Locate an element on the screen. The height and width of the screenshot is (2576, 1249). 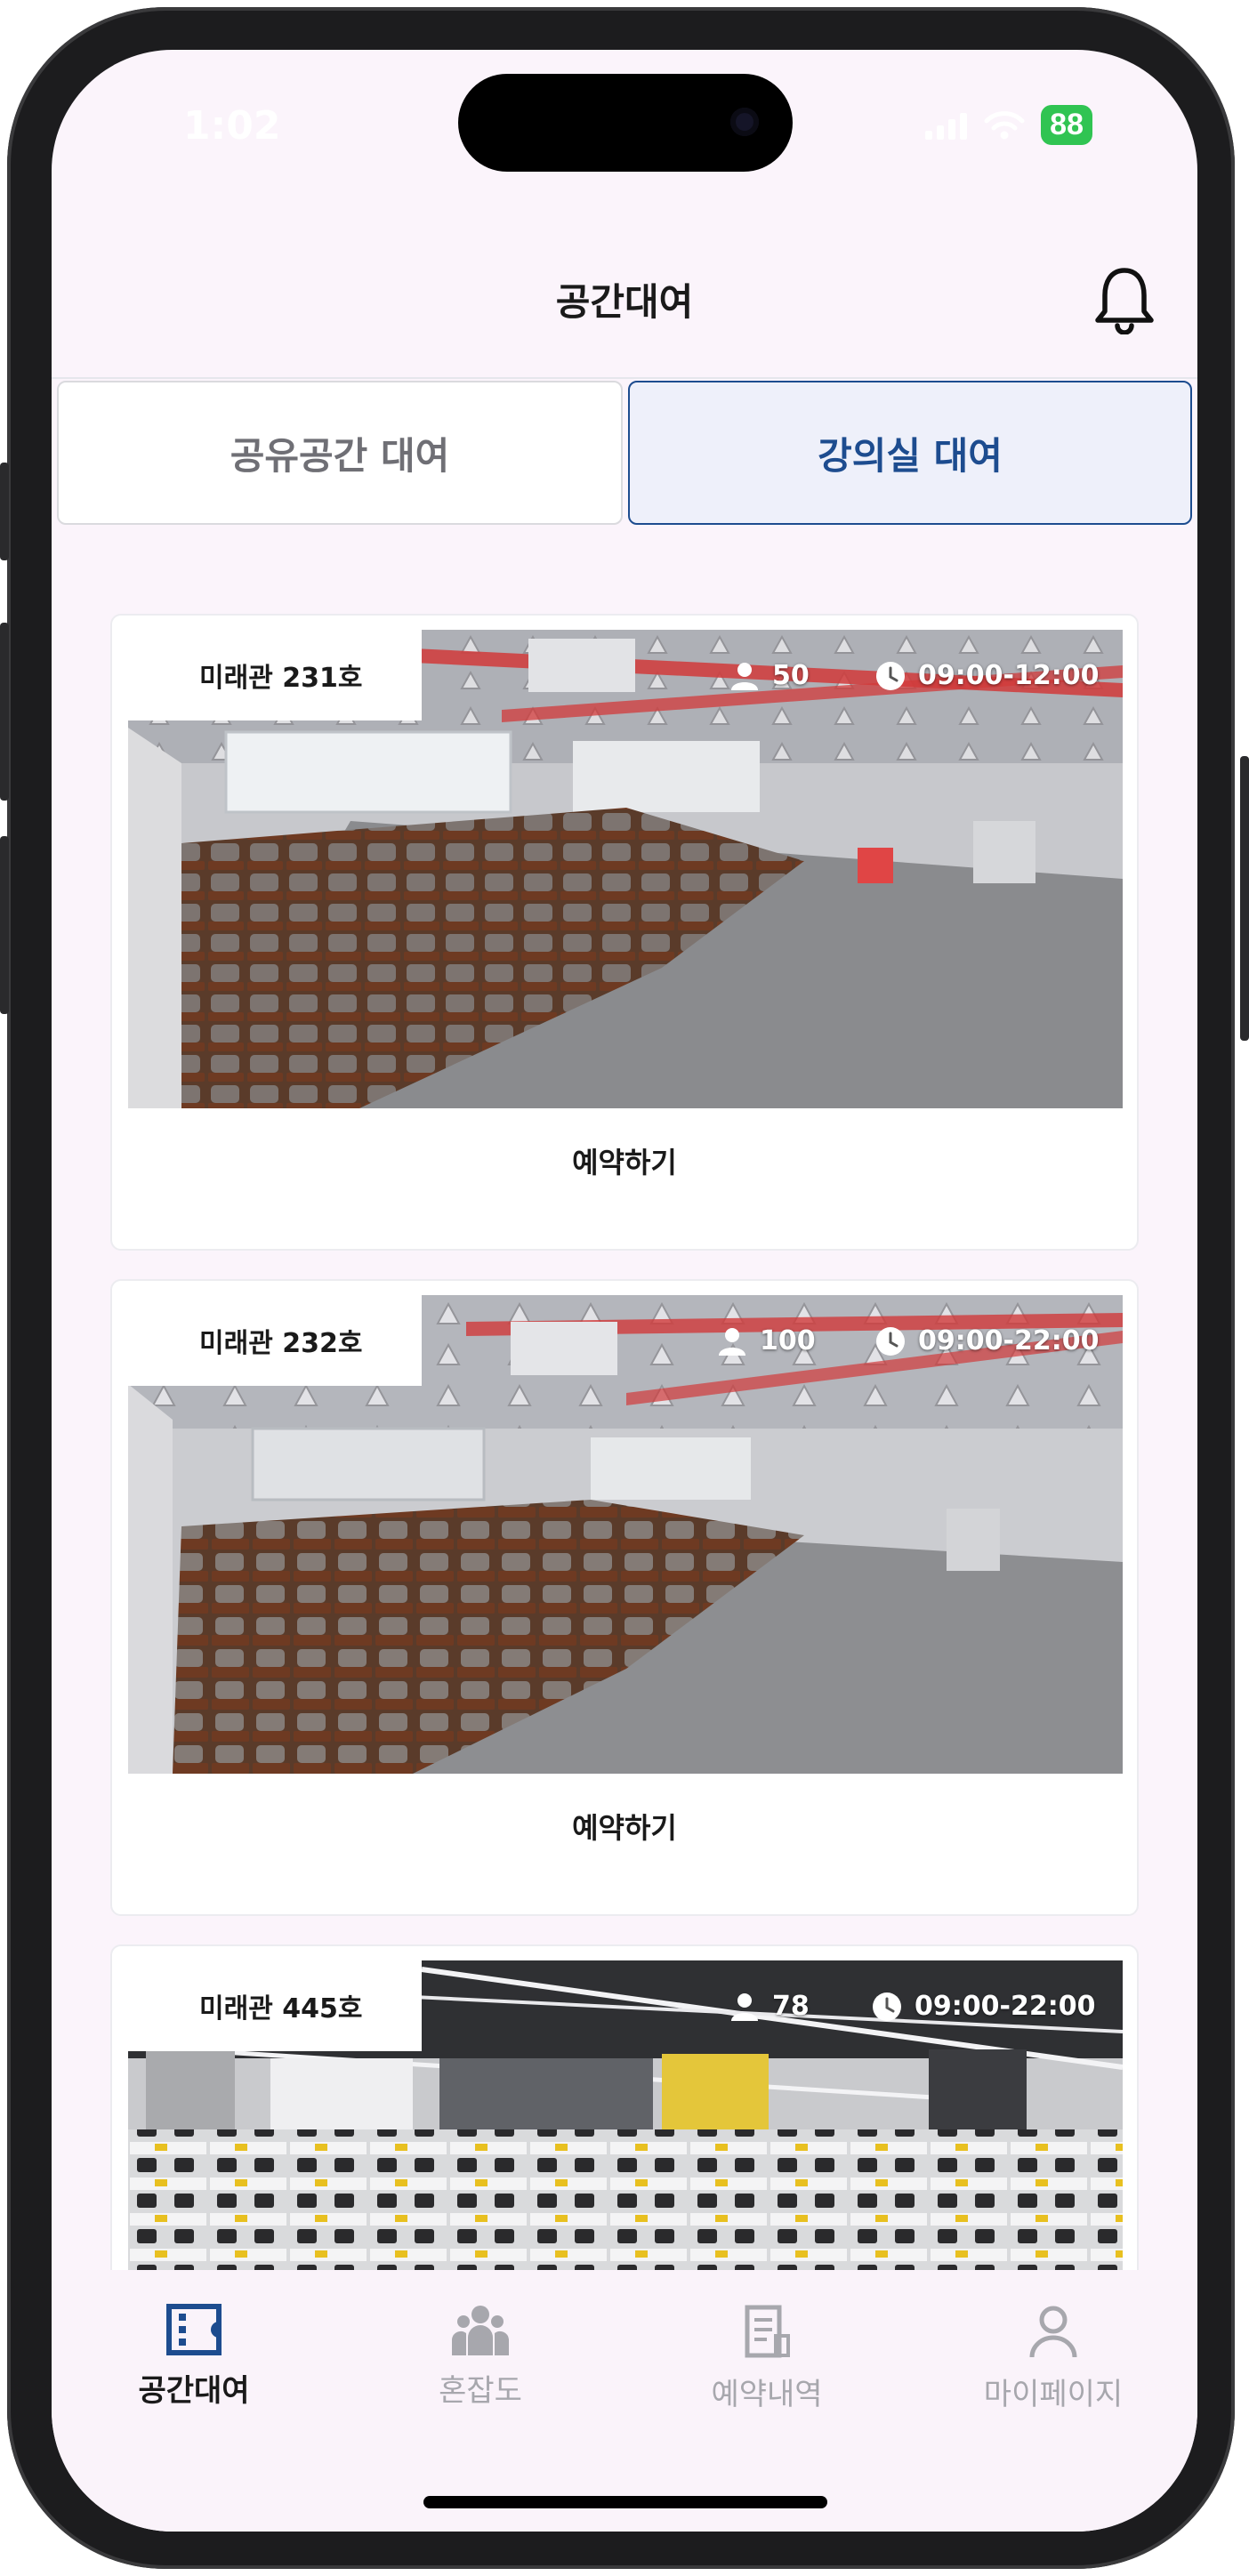
nav-my-page: 마이페이지 is located at coordinates (1053, 2358).